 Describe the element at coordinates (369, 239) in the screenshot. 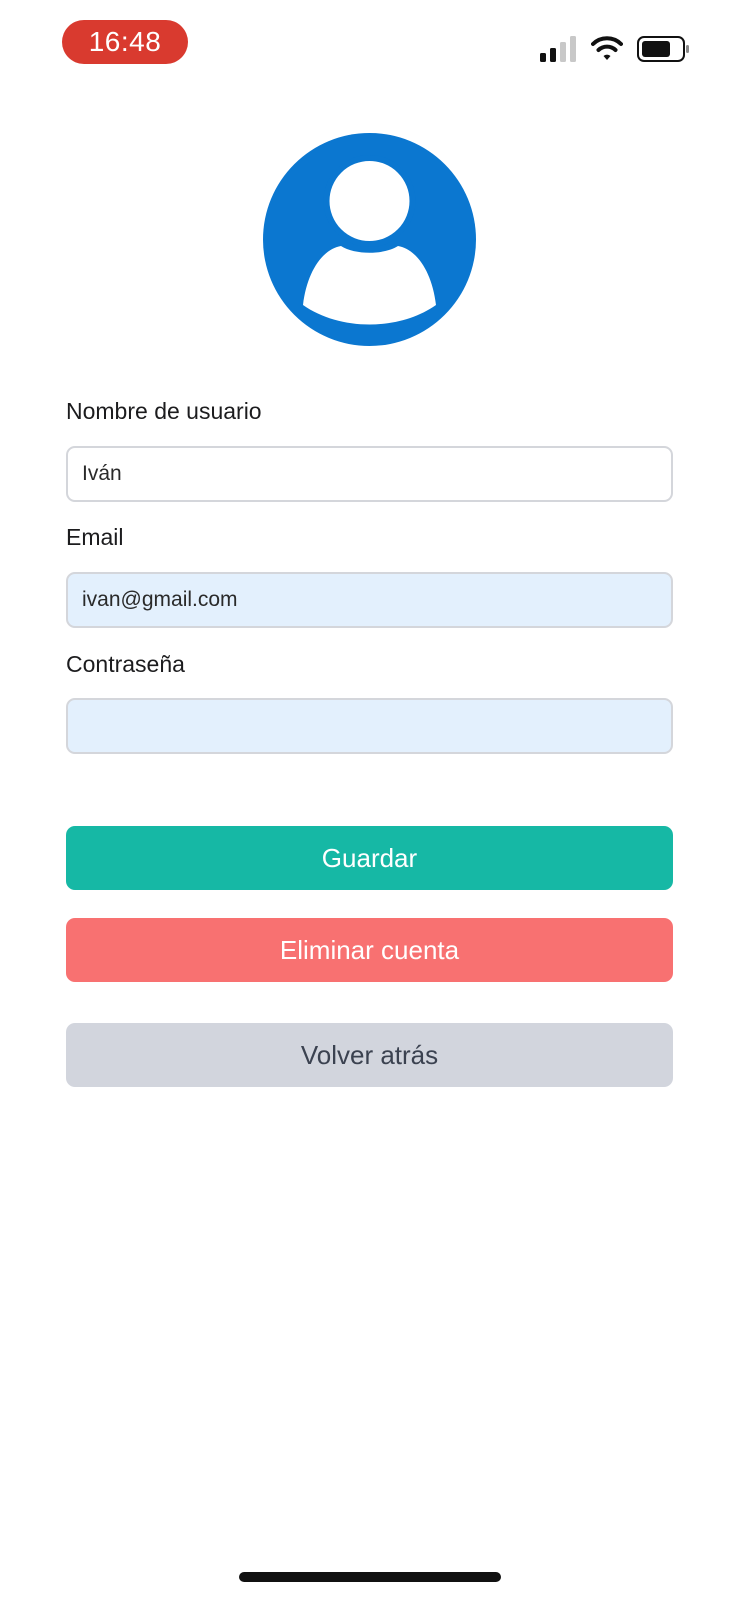

I see `user-avatar-icon` at that location.